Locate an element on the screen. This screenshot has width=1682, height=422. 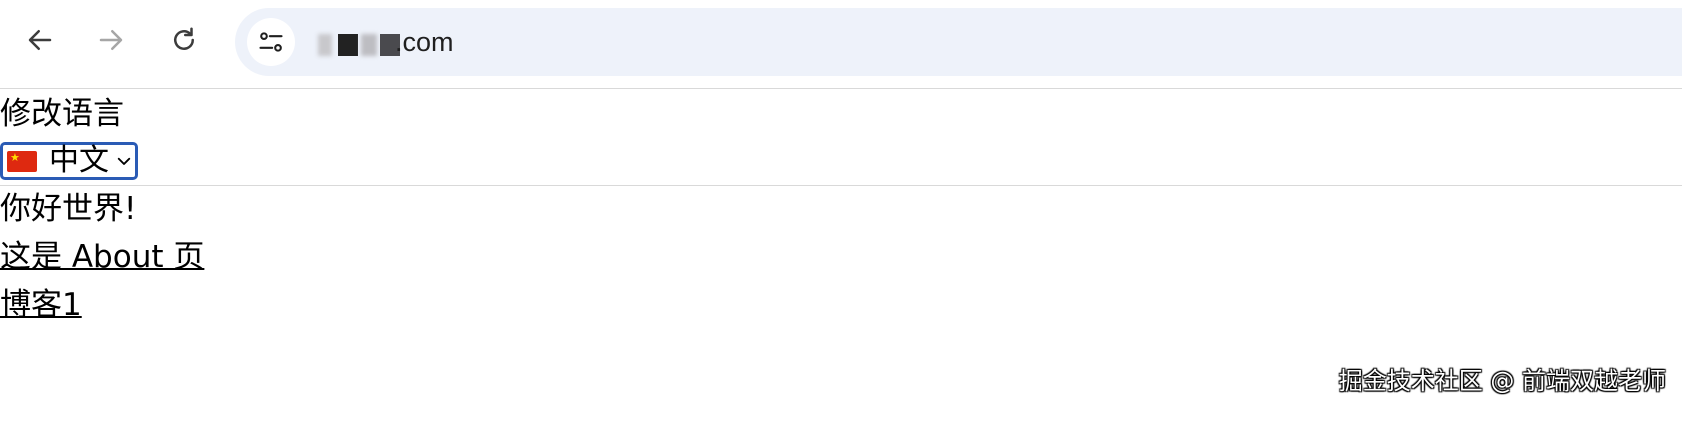
china-flag-icon: ★ is located at coordinates (22, 161).